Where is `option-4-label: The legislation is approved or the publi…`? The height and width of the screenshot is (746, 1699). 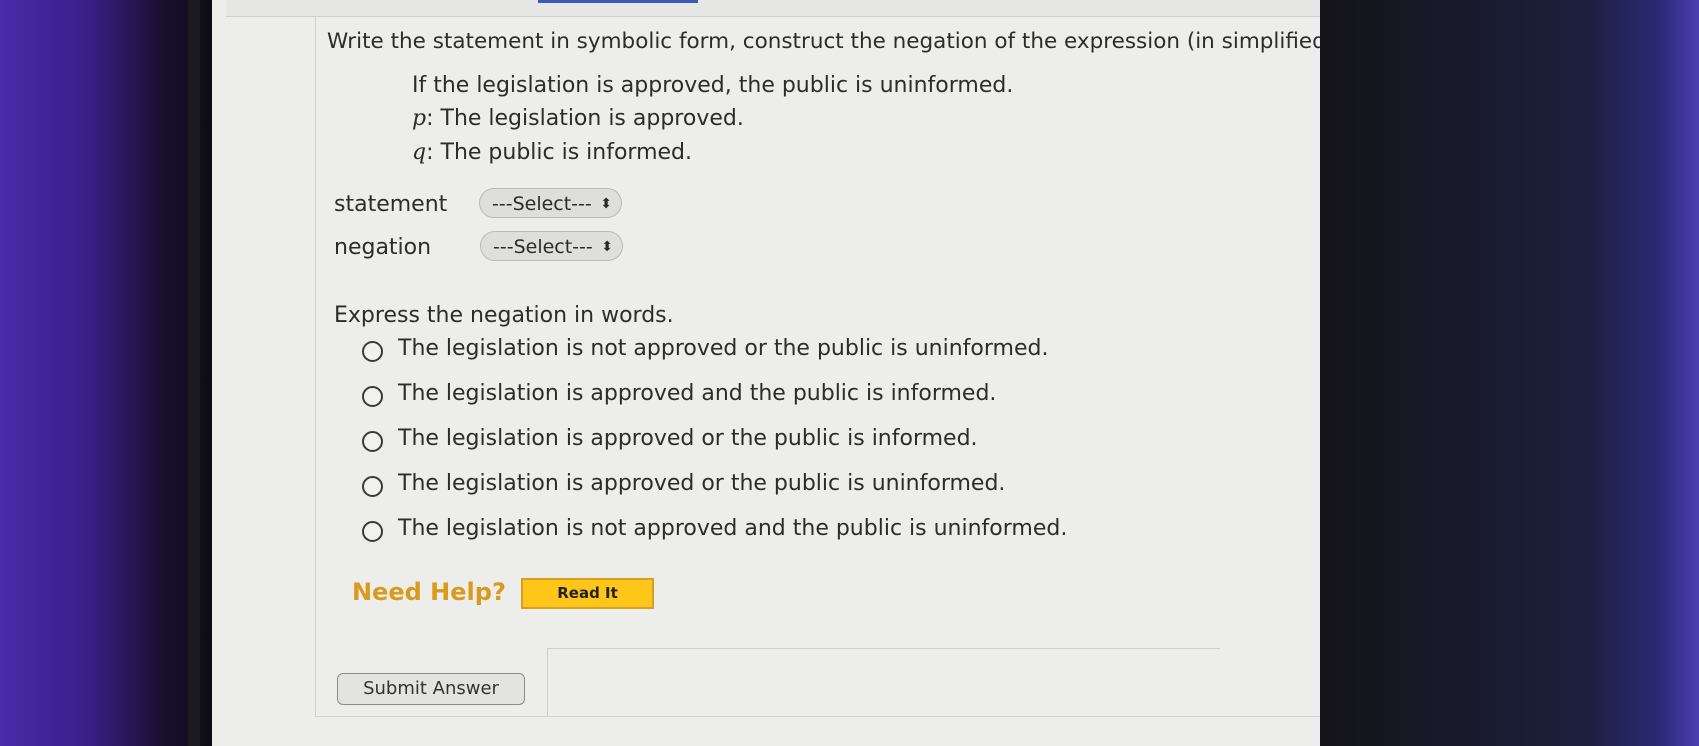
option-4-label: The legislation is approved or the publi… is located at coordinates (702, 483).